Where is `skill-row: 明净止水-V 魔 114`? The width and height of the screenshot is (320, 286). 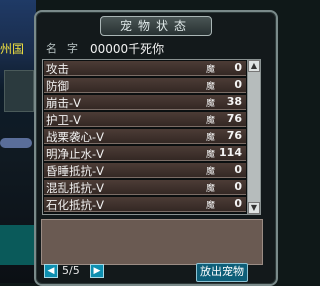 skill-row: 明净止水-V 魔 114 is located at coordinates (145, 153).